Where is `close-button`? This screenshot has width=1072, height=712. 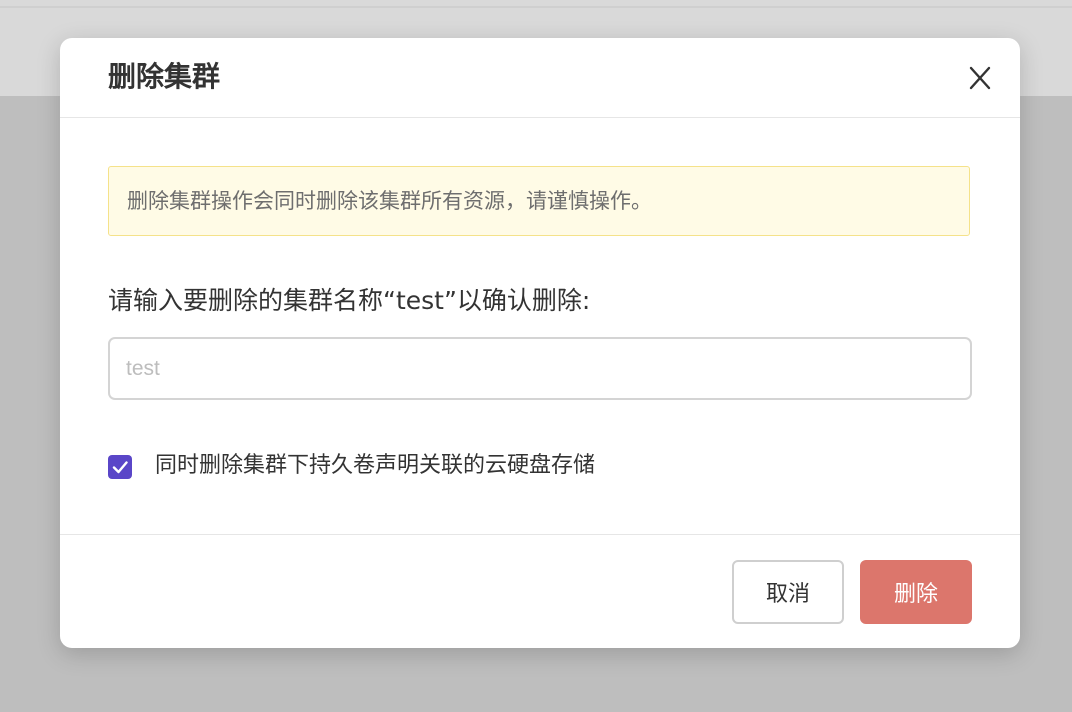 close-button is located at coordinates (980, 78).